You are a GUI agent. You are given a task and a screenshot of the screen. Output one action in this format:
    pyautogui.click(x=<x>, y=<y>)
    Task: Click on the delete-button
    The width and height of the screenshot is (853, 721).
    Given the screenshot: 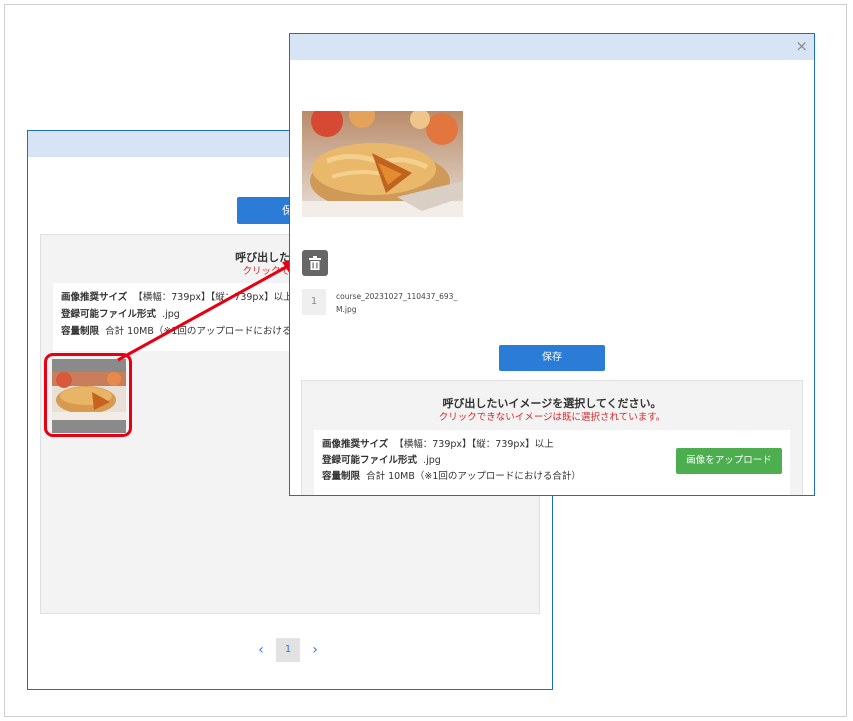 What is the action you would take?
    pyautogui.click(x=315, y=263)
    